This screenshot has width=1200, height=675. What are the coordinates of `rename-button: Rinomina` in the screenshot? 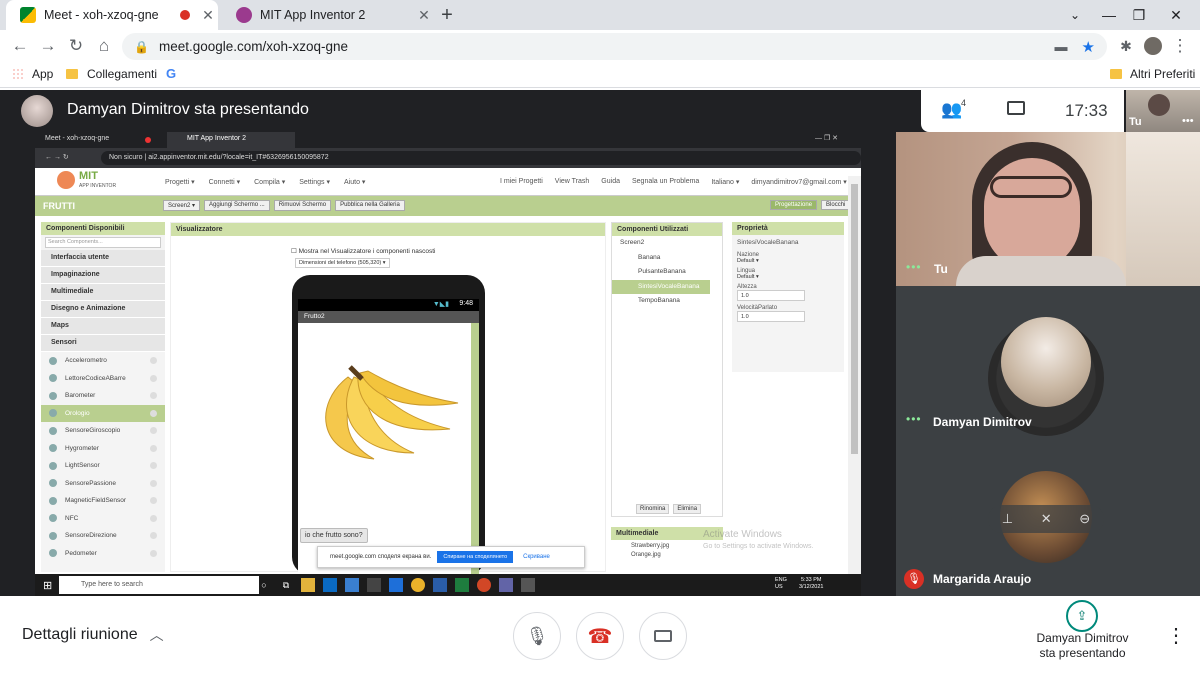 It's located at (653, 509).